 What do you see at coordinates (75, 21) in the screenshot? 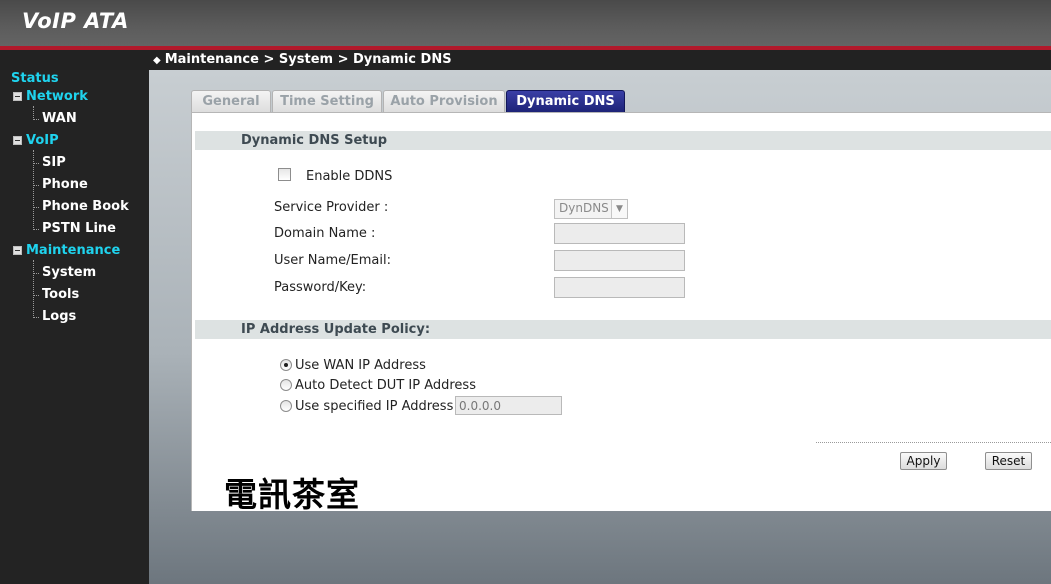
I see `app-title: VoIP ATA` at bounding box center [75, 21].